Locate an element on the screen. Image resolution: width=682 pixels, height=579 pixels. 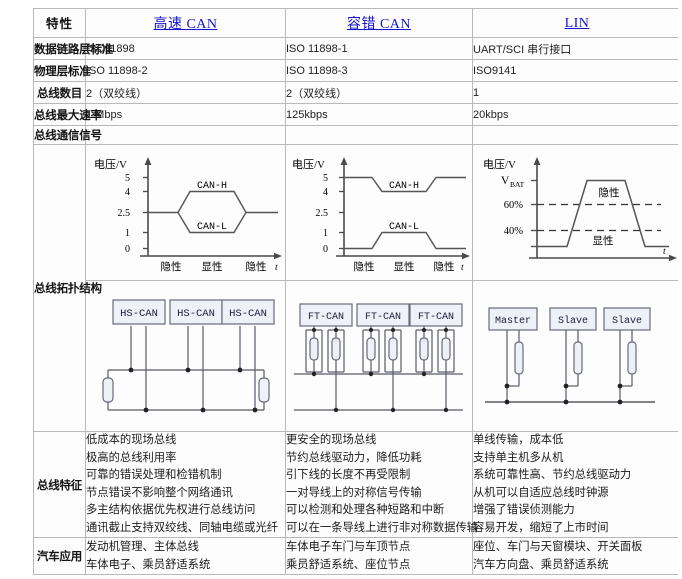
ft-can-trace-label-h: CAN-H is located at coordinates (404, 186).